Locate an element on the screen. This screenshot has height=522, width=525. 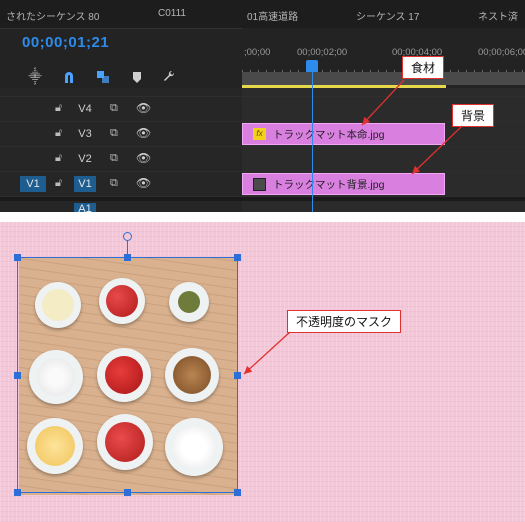
callout-arrows is located at coordinates (412, 127).